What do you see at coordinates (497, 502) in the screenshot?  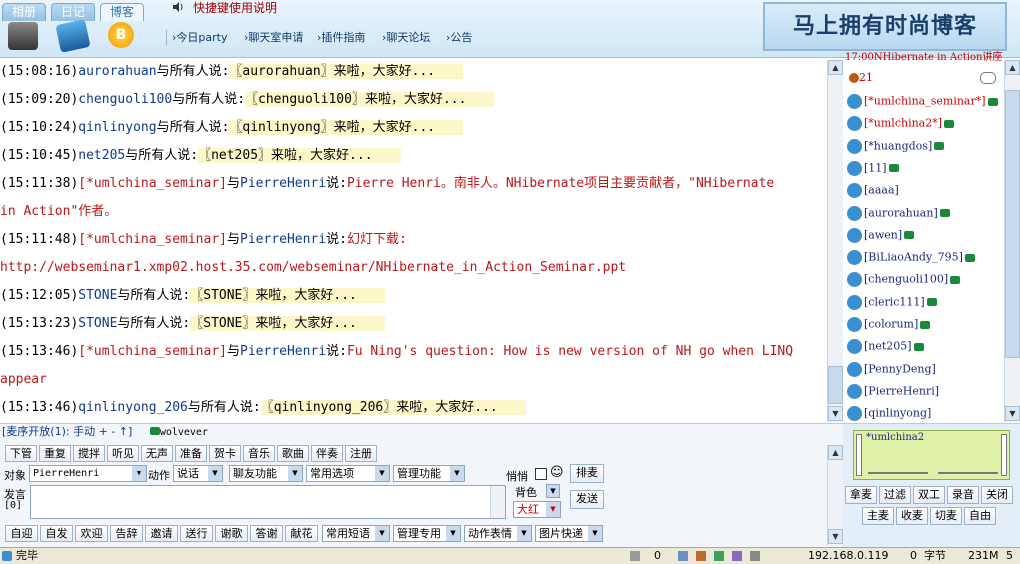 I see `message-input-scrollbar` at bounding box center [497, 502].